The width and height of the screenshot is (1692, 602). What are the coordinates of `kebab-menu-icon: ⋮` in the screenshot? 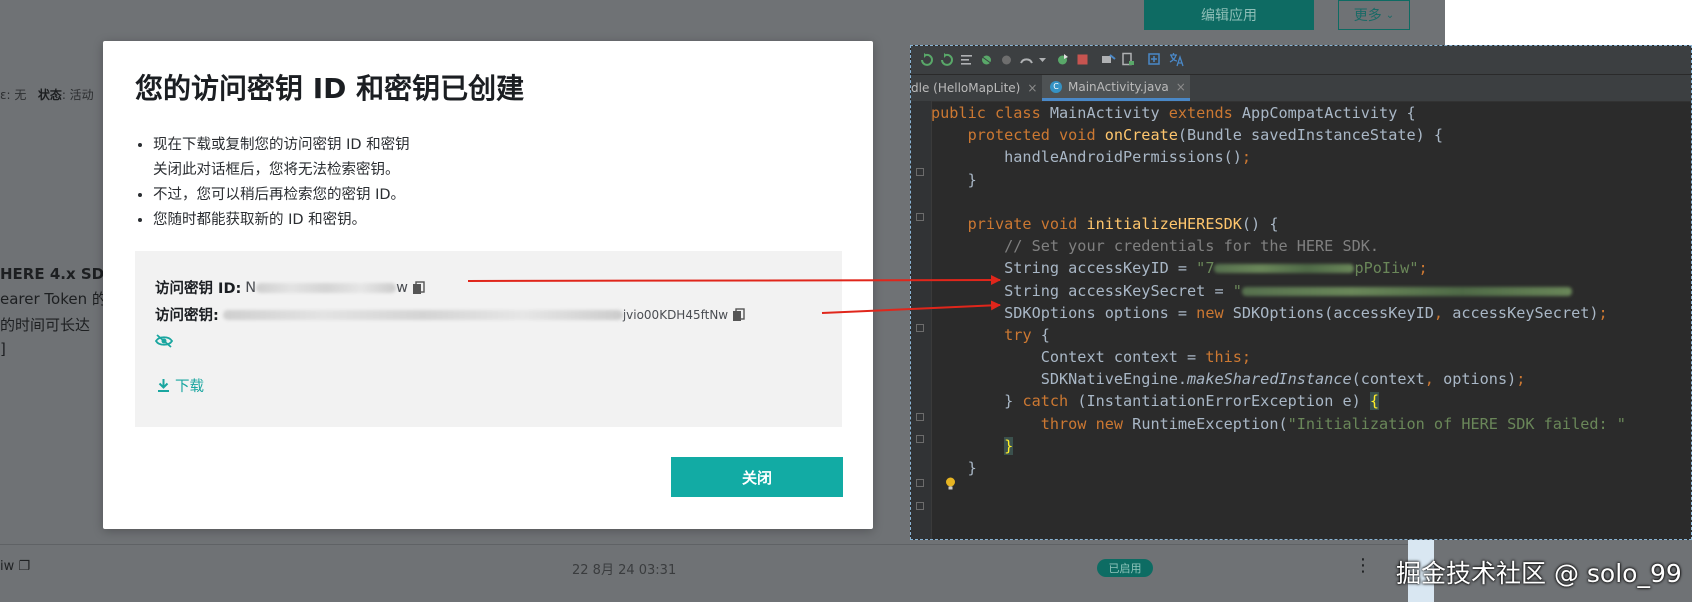 It's located at (1363, 565).